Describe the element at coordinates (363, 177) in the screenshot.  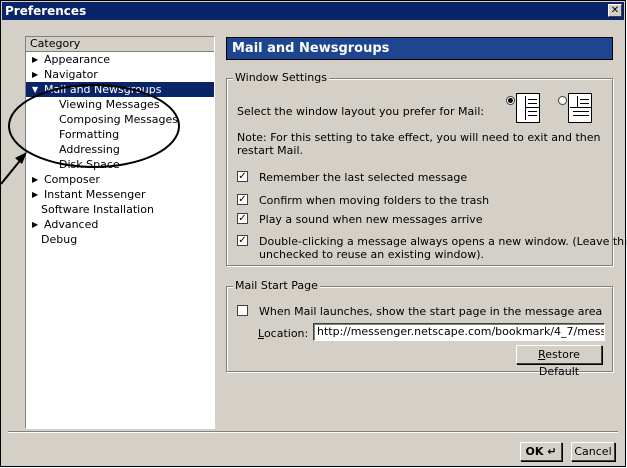
I see `checkbox-label: Remember the last selected message` at that location.